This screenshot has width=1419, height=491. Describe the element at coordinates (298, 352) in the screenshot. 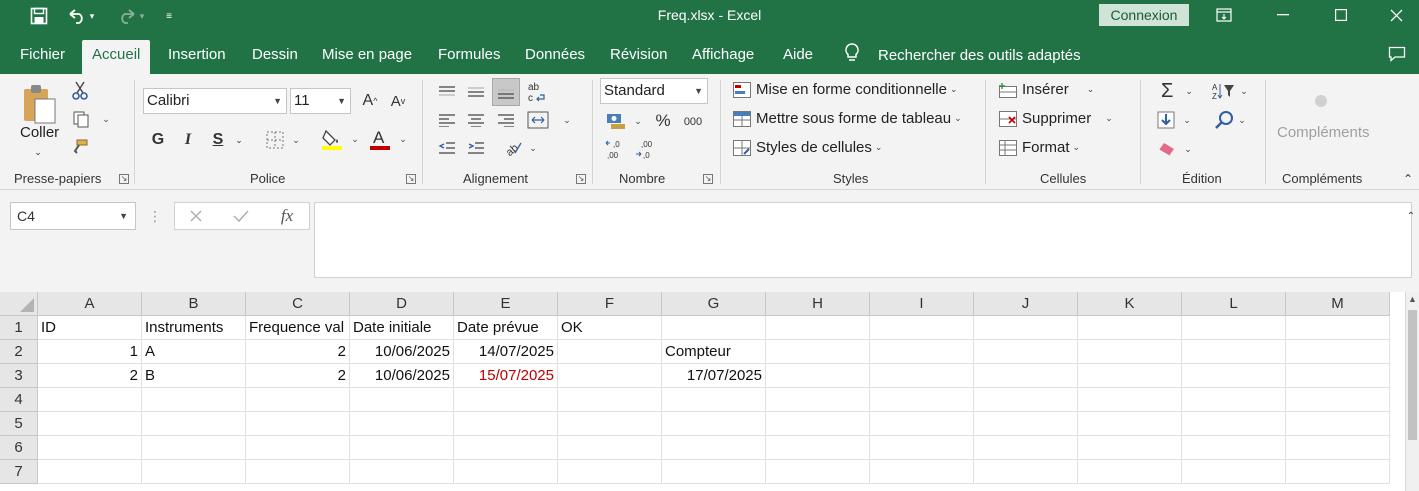

I see `cell-c2: 2` at that location.